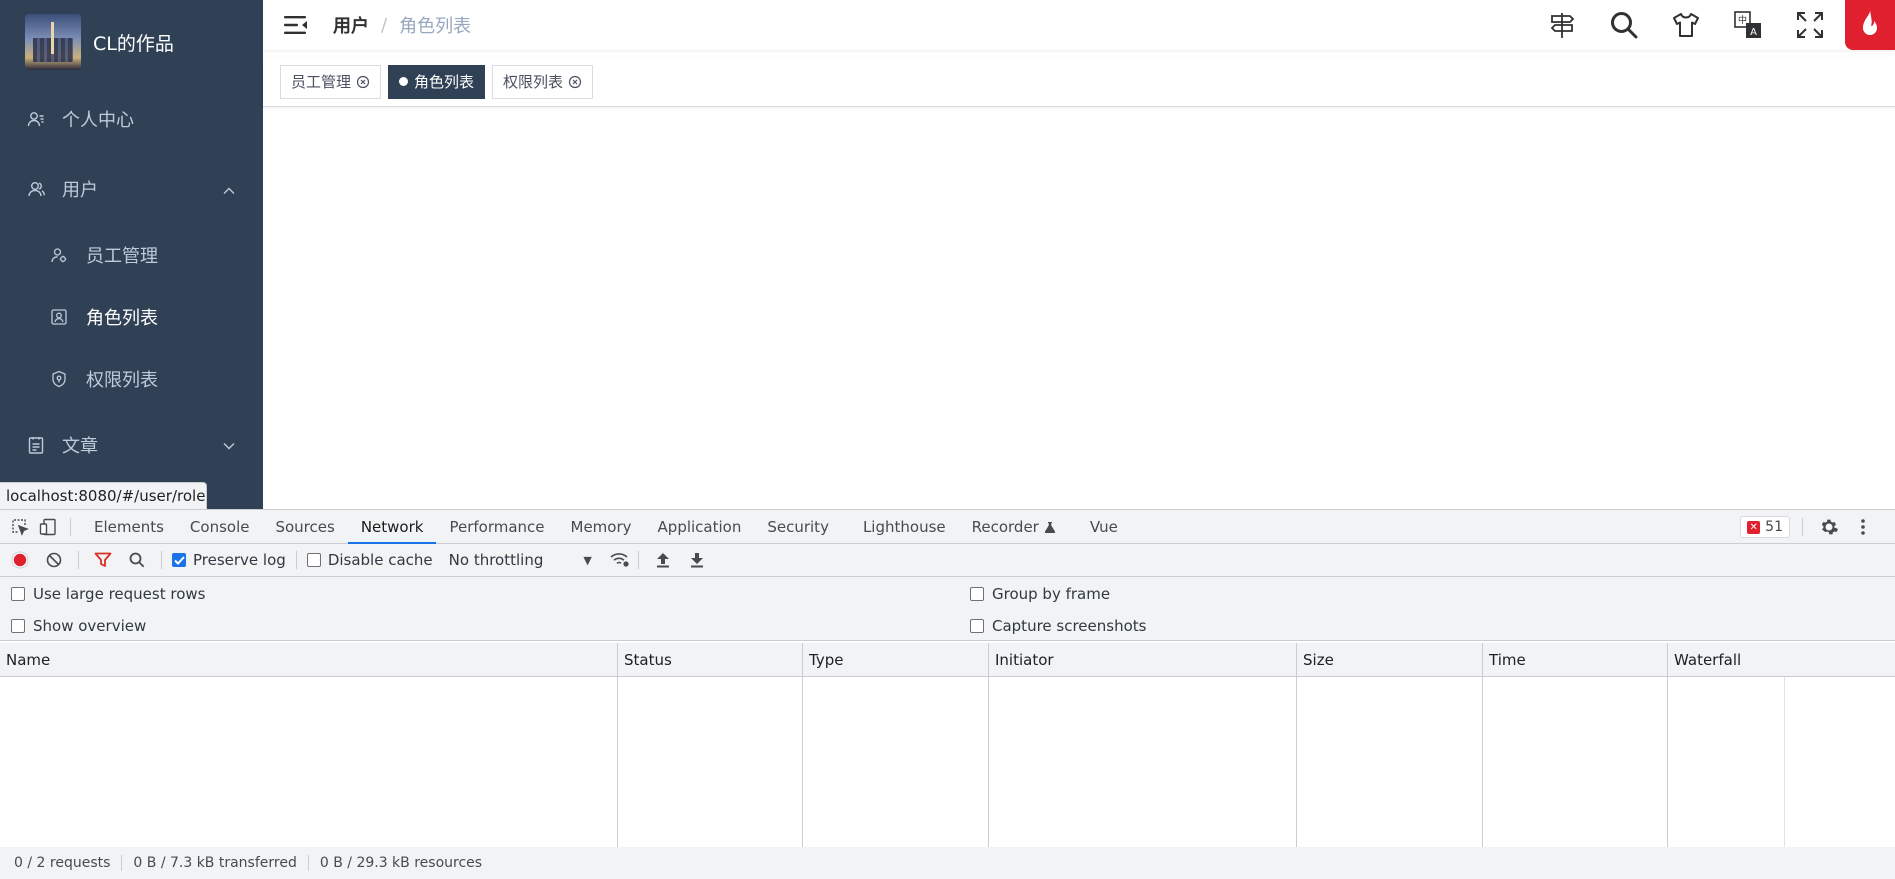 This screenshot has height=879, width=1895. Describe the element at coordinates (404, 81) in the screenshot. I see `active-dot-icon` at that location.